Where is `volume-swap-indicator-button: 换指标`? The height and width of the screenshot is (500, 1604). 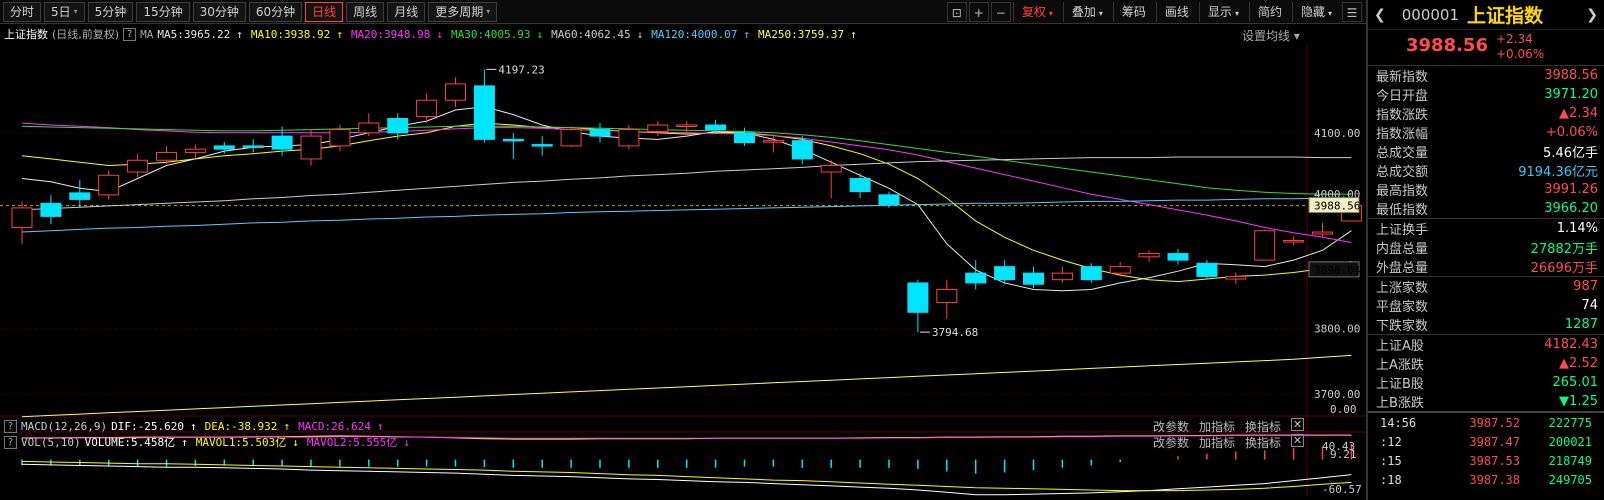
volume-swap-indicator-button: 换指标 is located at coordinates (1263, 442).